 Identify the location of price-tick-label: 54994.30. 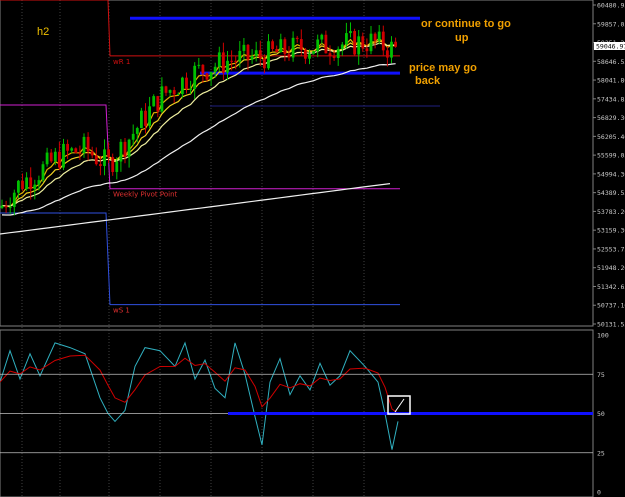
(611, 174).